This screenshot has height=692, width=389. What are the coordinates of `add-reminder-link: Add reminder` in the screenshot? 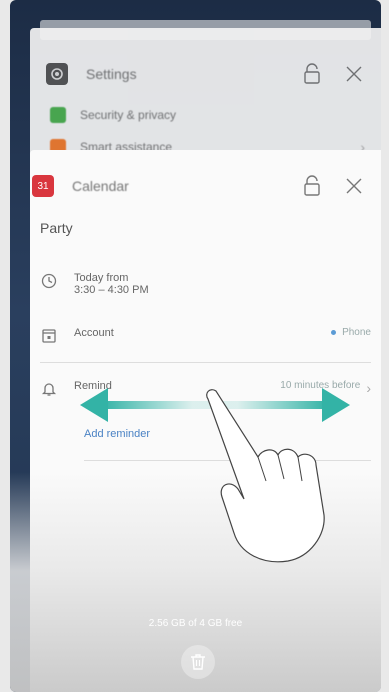 It's located at (117, 434).